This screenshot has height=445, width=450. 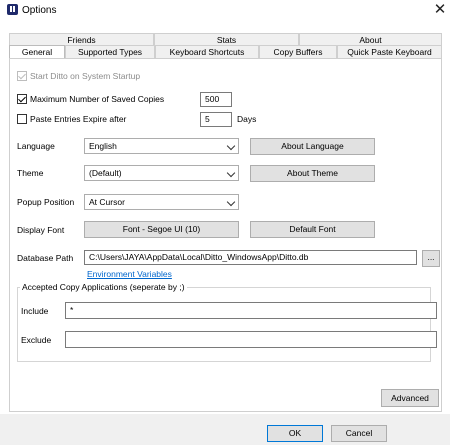 I want to click on tab-keyboard-shortcuts: Keyboard Shortcuts, so click(x=207, y=51).